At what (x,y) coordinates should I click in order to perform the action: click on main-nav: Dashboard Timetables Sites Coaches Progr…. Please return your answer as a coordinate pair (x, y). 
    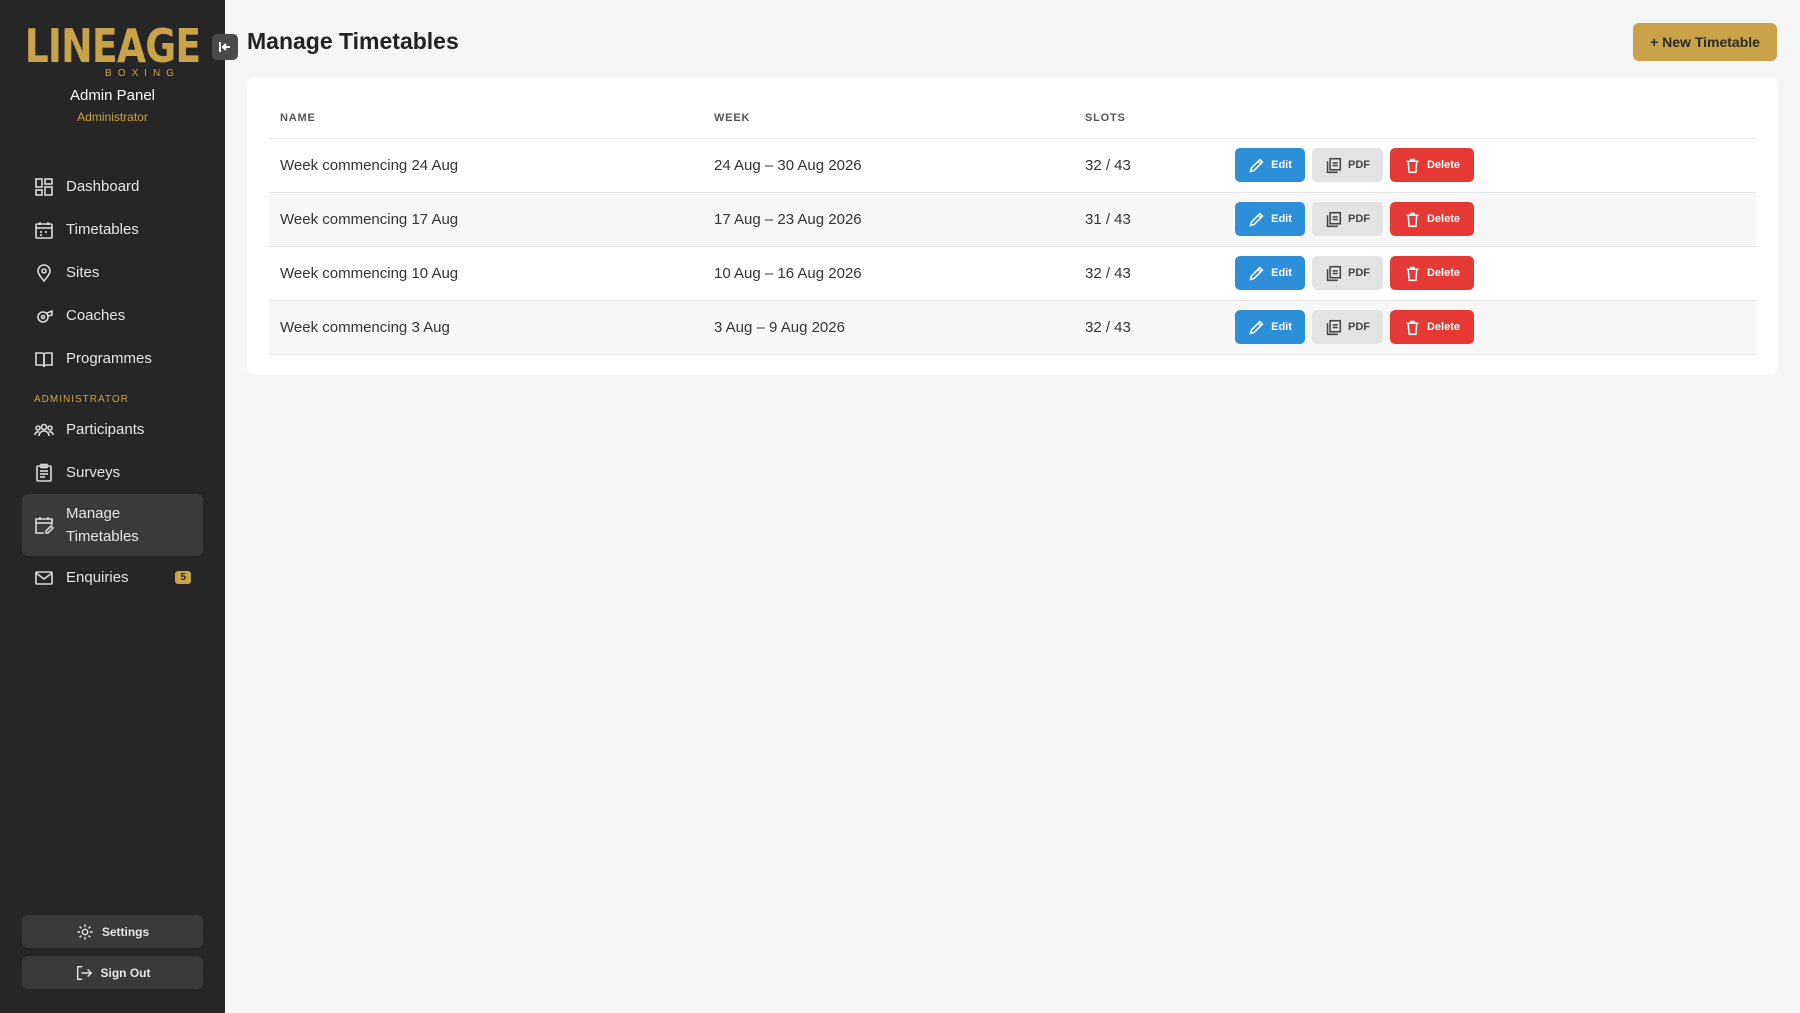
    Looking at the image, I should click on (112, 382).